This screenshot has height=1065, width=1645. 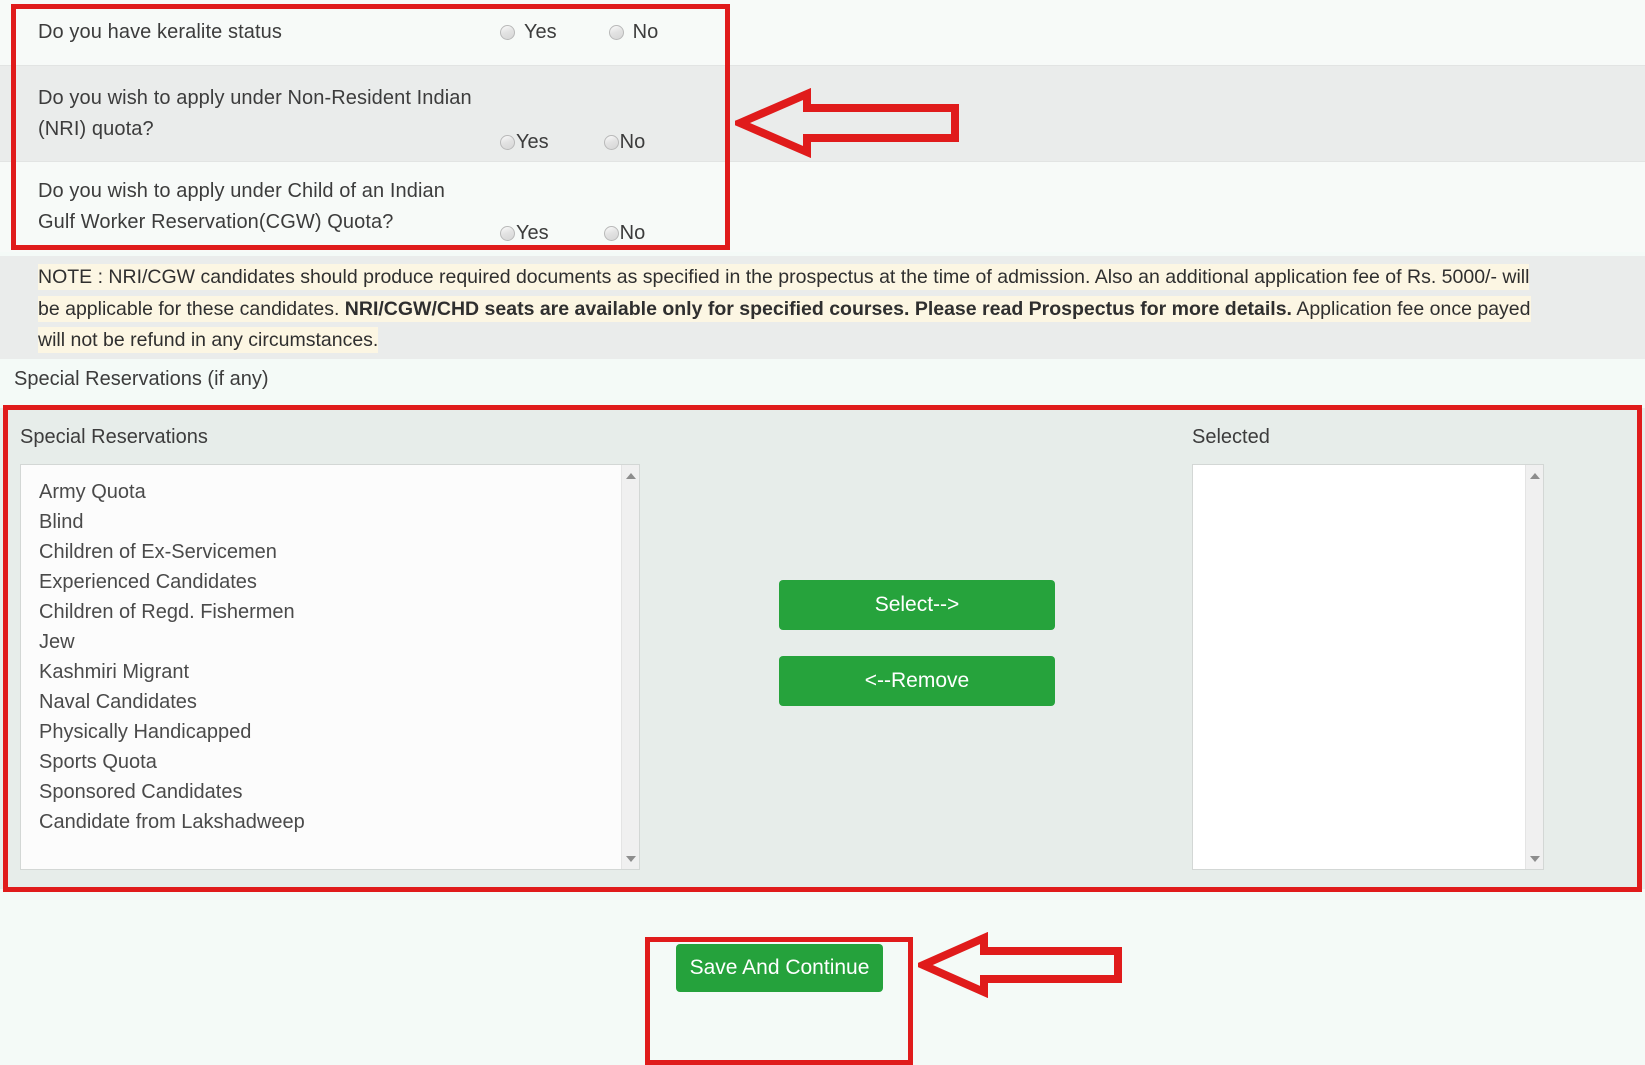 I want to click on list-option: Children of Regd. Fishermen, so click(x=330, y=612).